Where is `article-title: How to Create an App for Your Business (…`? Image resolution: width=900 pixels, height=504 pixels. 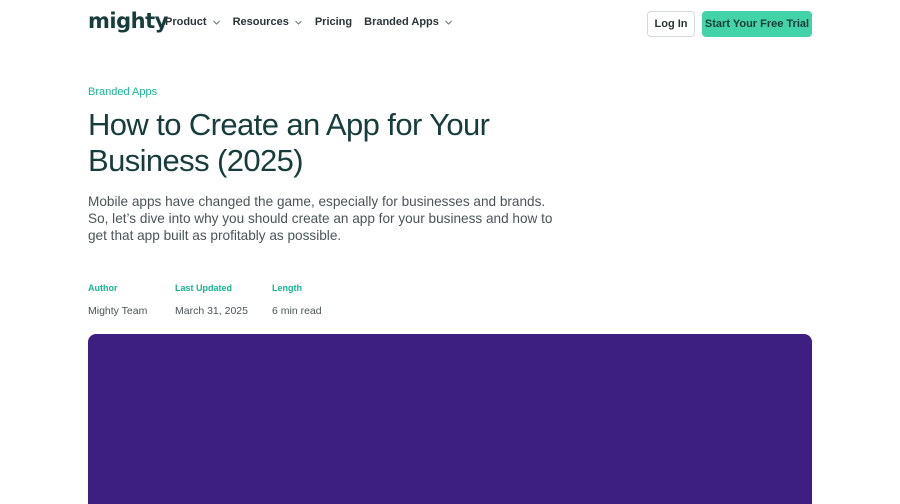
article-title: How to Create an App for Your Business (… is located at coordinates (289, 142).